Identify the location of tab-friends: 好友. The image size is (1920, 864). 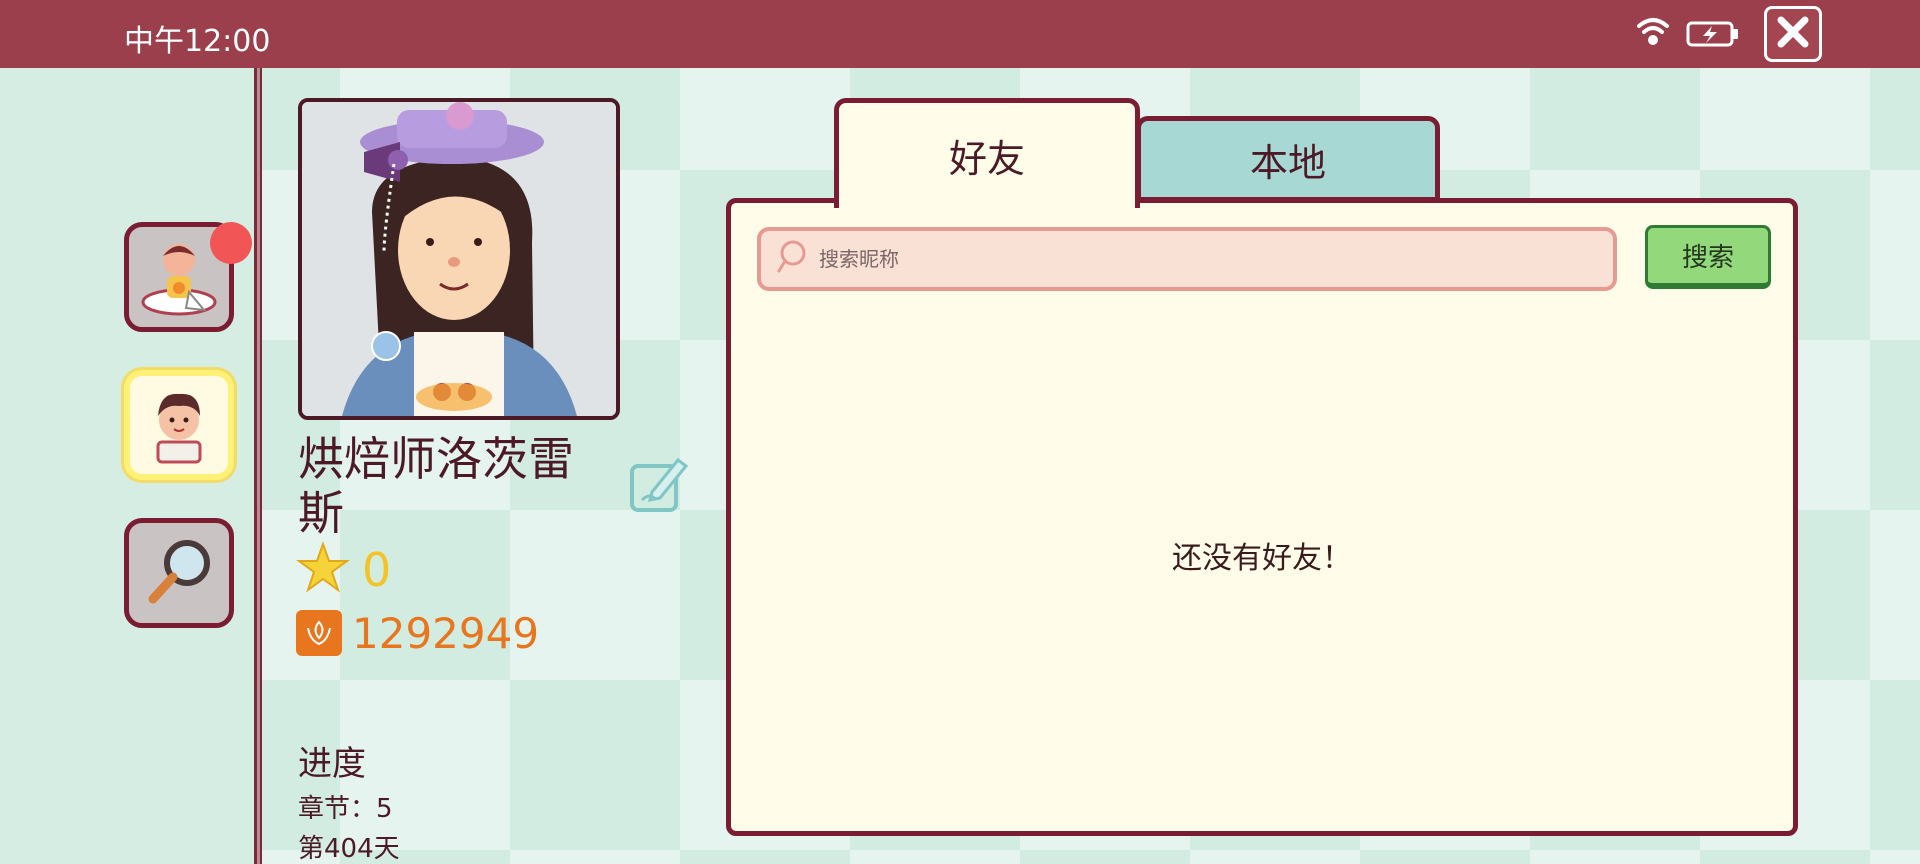
(987, 153).